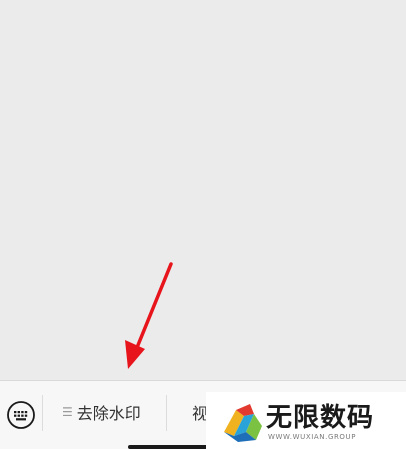 This screenshot has height=449, width=406. Describe the element at coordinates (108, 413) in the screenshot. I see `menu-item-label: 去除水印` at that location.